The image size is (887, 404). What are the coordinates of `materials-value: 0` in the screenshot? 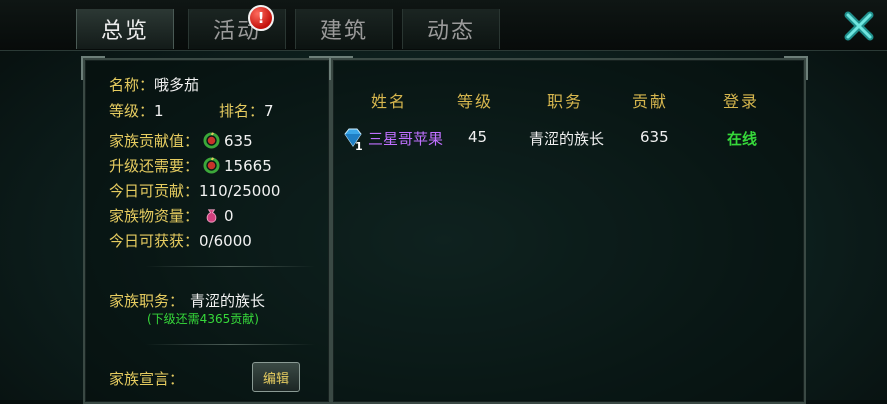 It's located at (229, 215).